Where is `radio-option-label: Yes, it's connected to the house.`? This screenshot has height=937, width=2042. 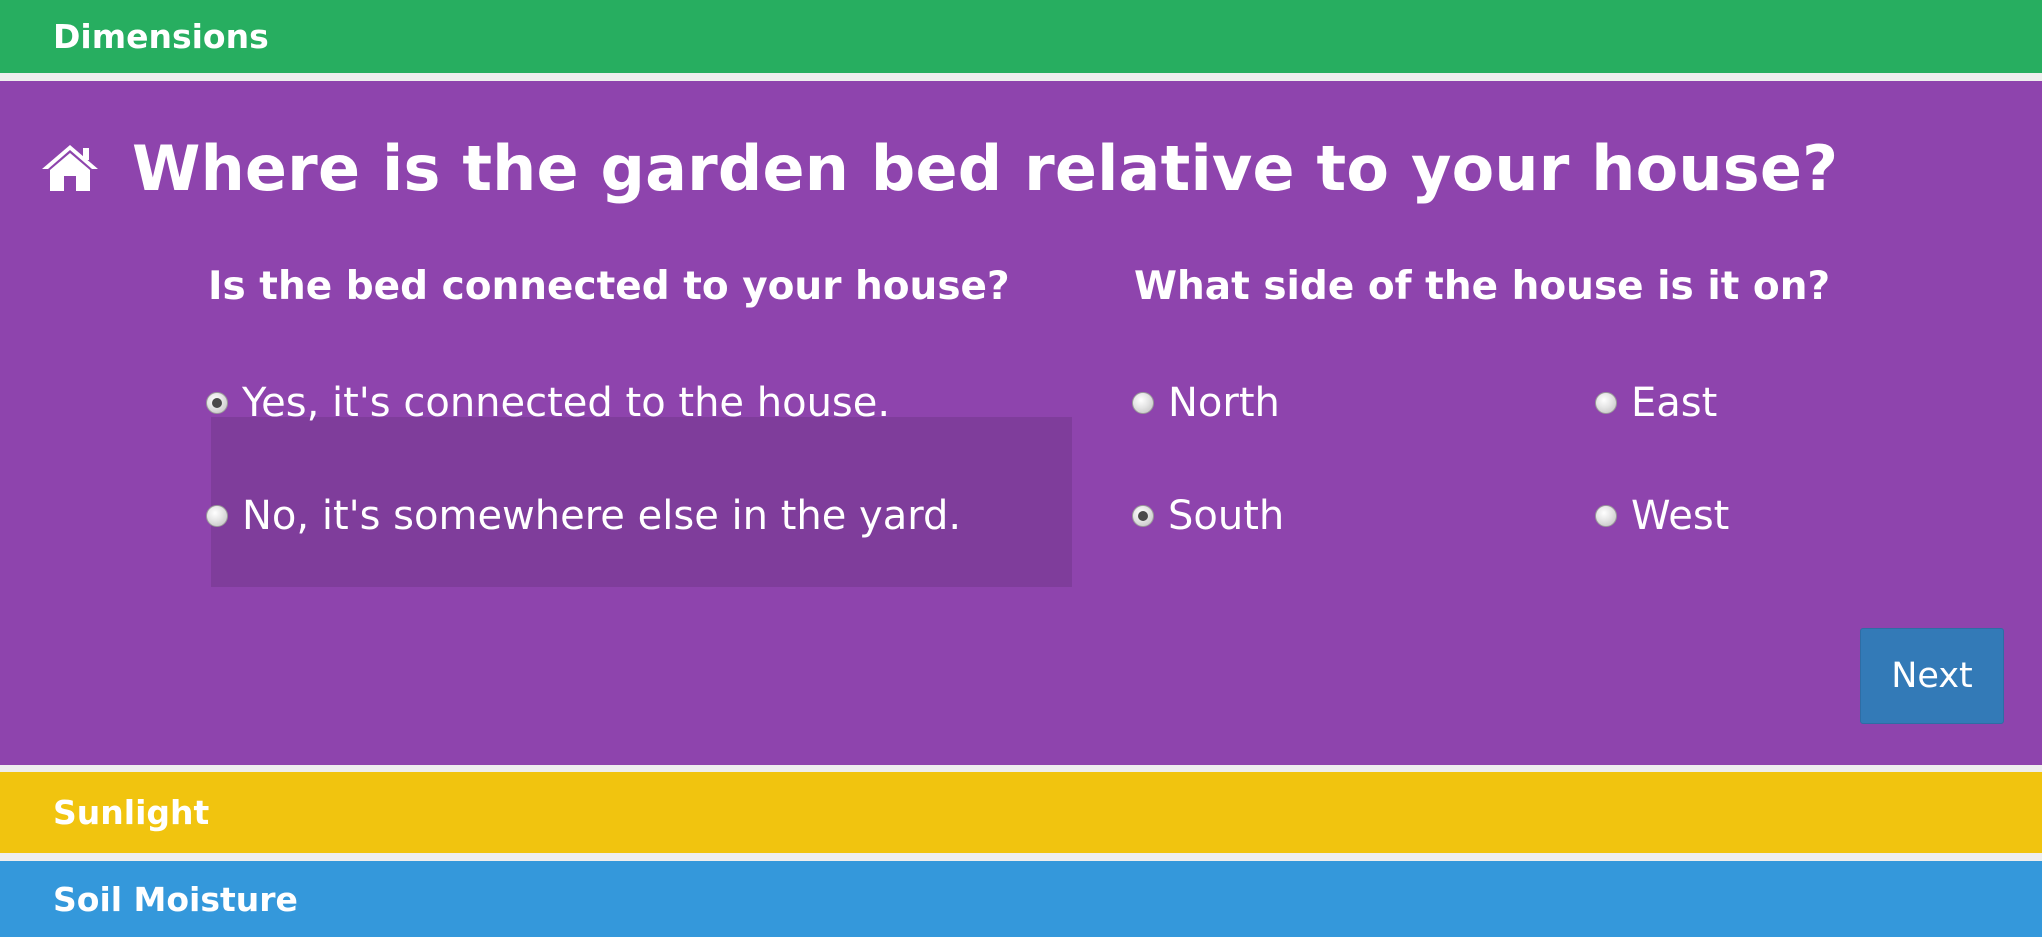
radio-option-label: Yes, it's connected to the house. is located at coordinates (566, 403).